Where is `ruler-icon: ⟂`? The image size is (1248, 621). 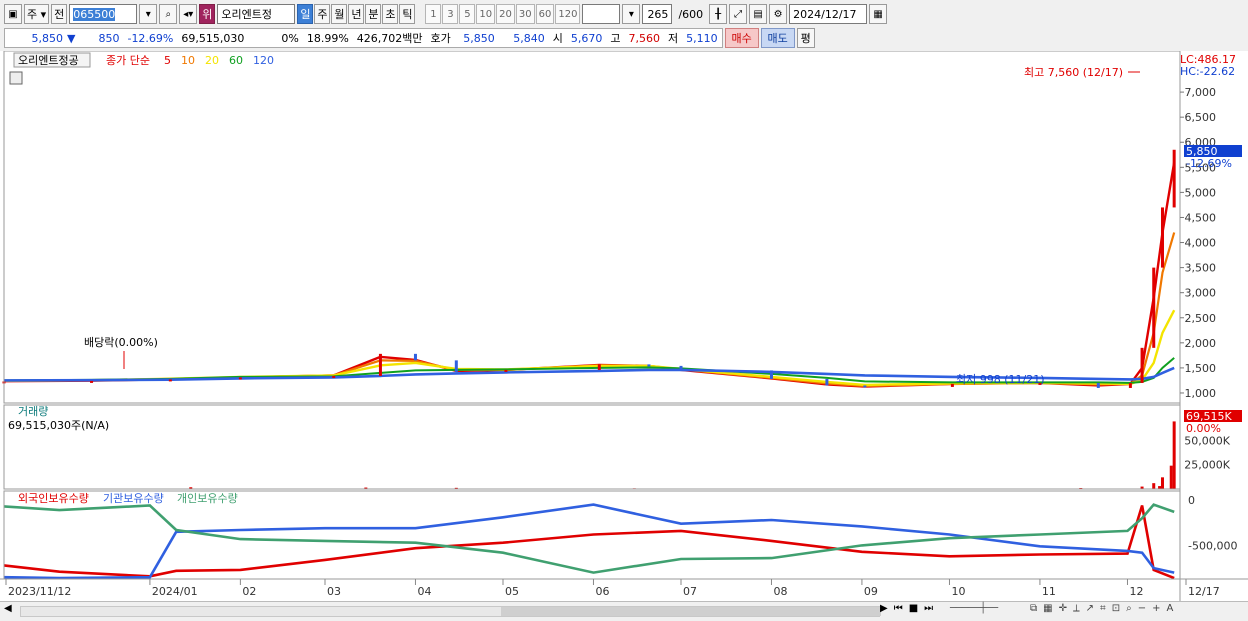
ruler-icon: ⟂ is located at coordinates (1076, 608).